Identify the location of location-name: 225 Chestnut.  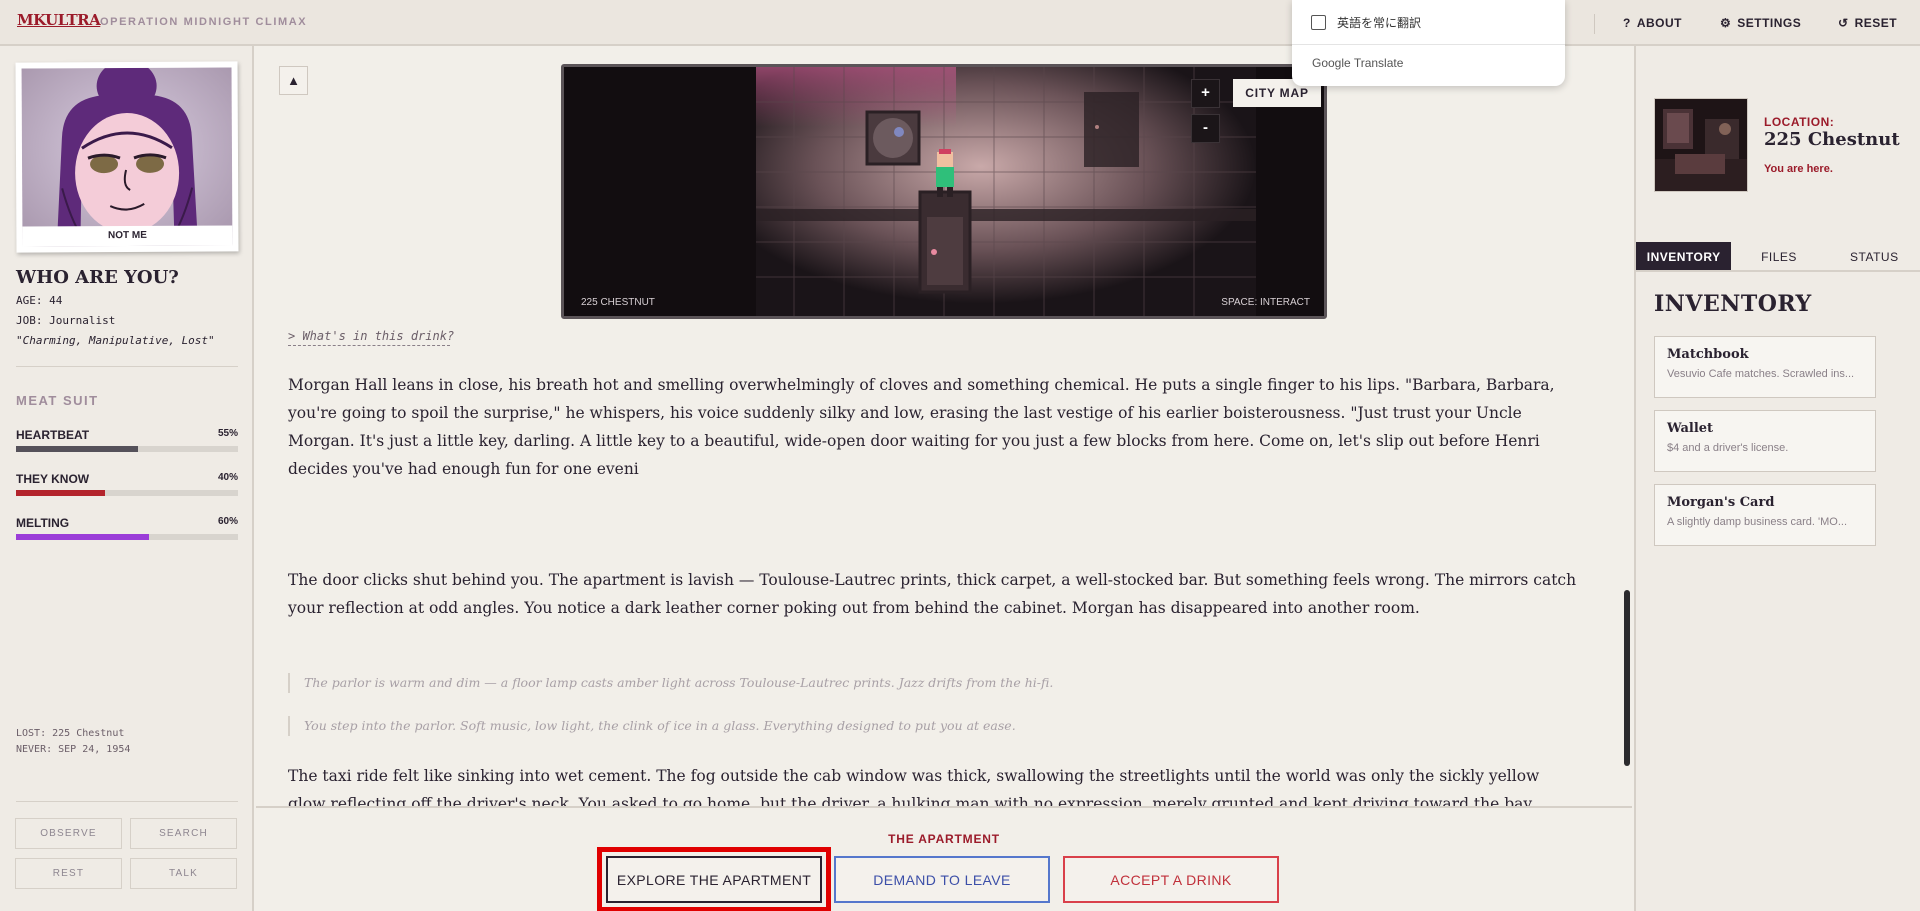
(1832, 139).